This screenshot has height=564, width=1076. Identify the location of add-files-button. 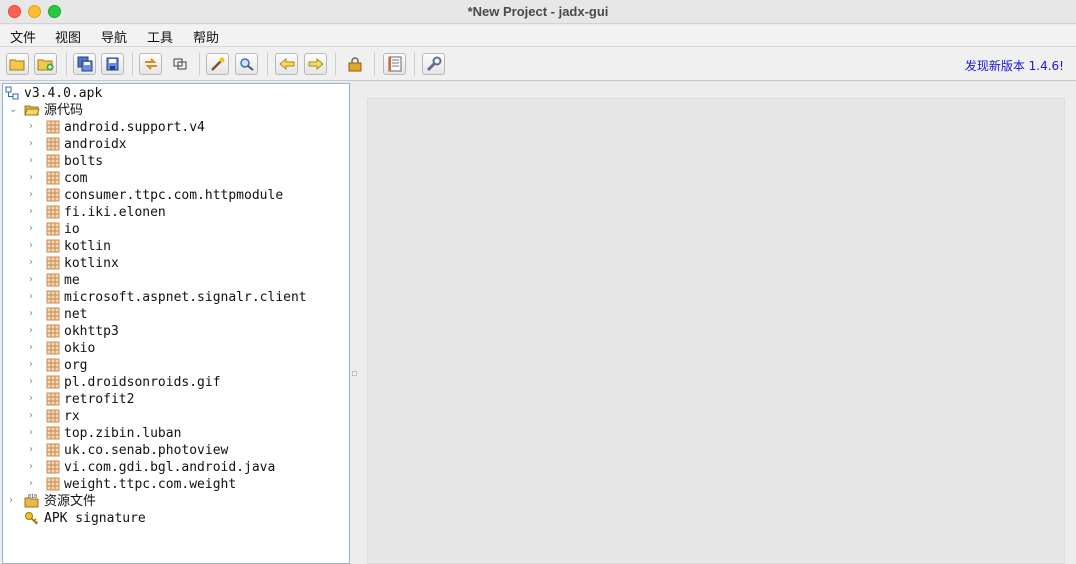
(45, 64).